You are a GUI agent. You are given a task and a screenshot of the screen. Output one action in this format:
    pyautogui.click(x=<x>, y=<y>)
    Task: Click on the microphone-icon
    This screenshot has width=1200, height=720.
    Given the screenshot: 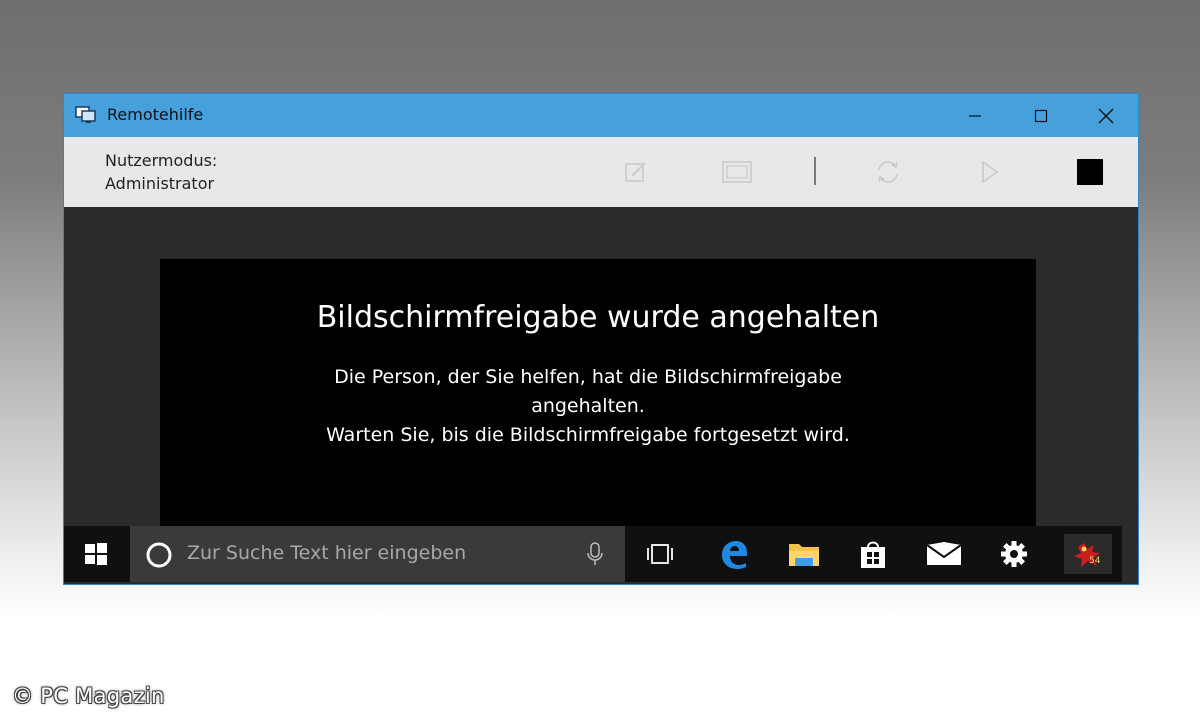 What is the action you would take?
    pyautogui.click(x=595, y=554)
    